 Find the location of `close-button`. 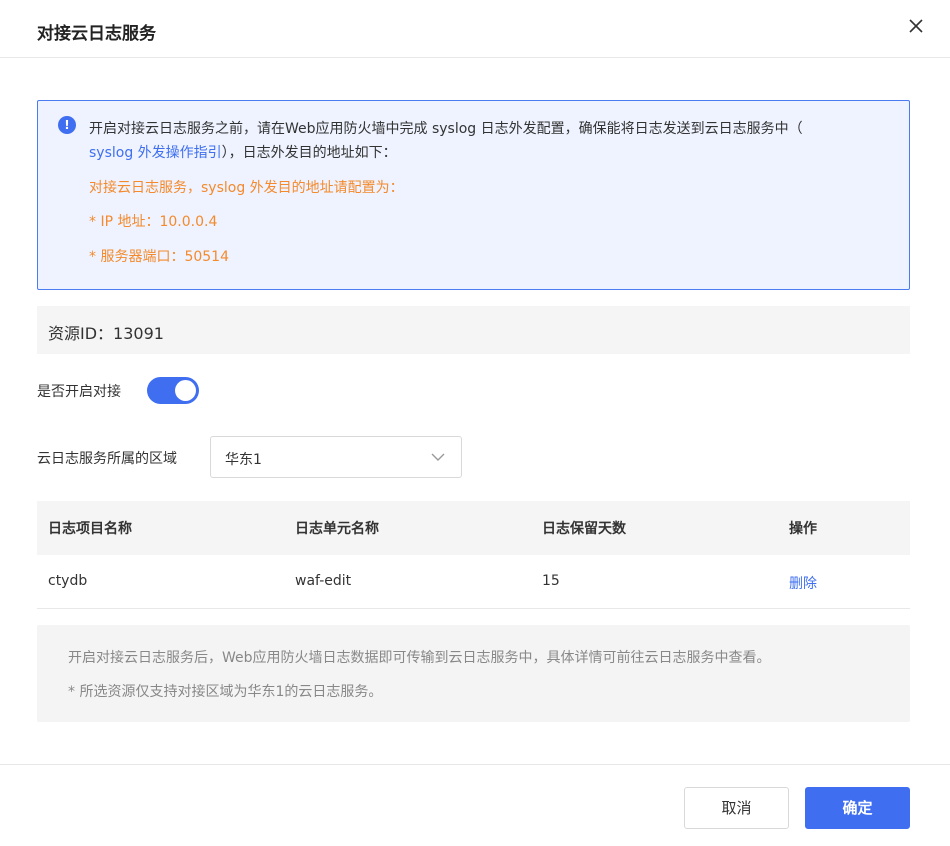

close-button is located at coordinates (916, 26).